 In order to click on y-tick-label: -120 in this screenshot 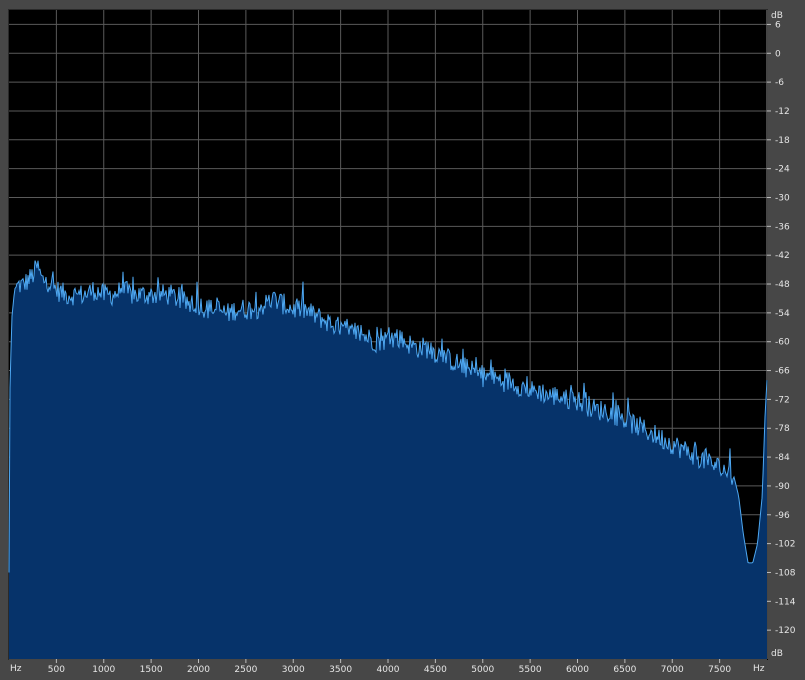, I will do `click(785, 631)`.